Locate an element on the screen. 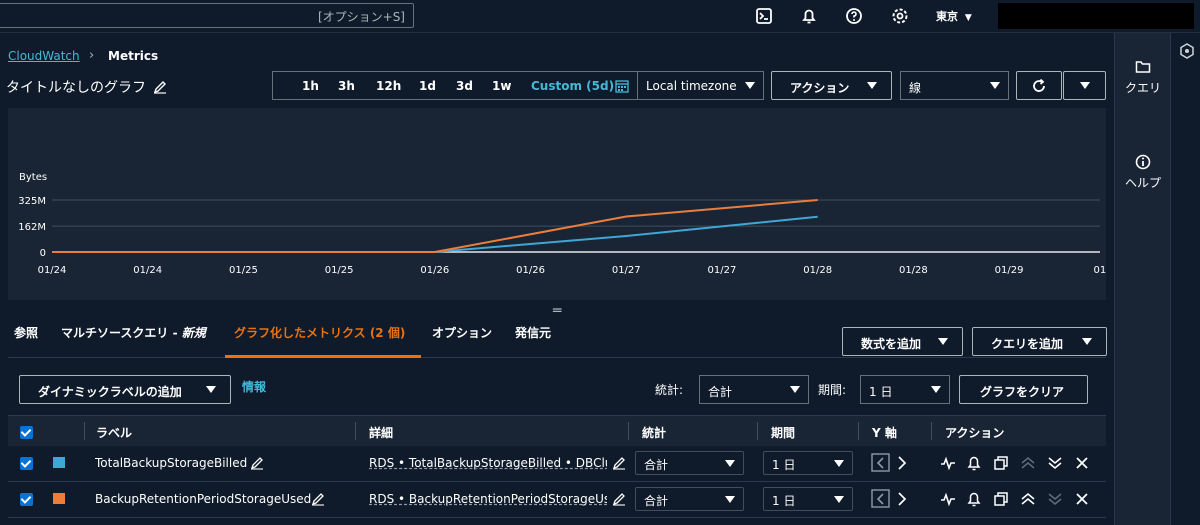  row-label: BackupRetentionPeriodStorageUsed is located at coordinates (203, 499).